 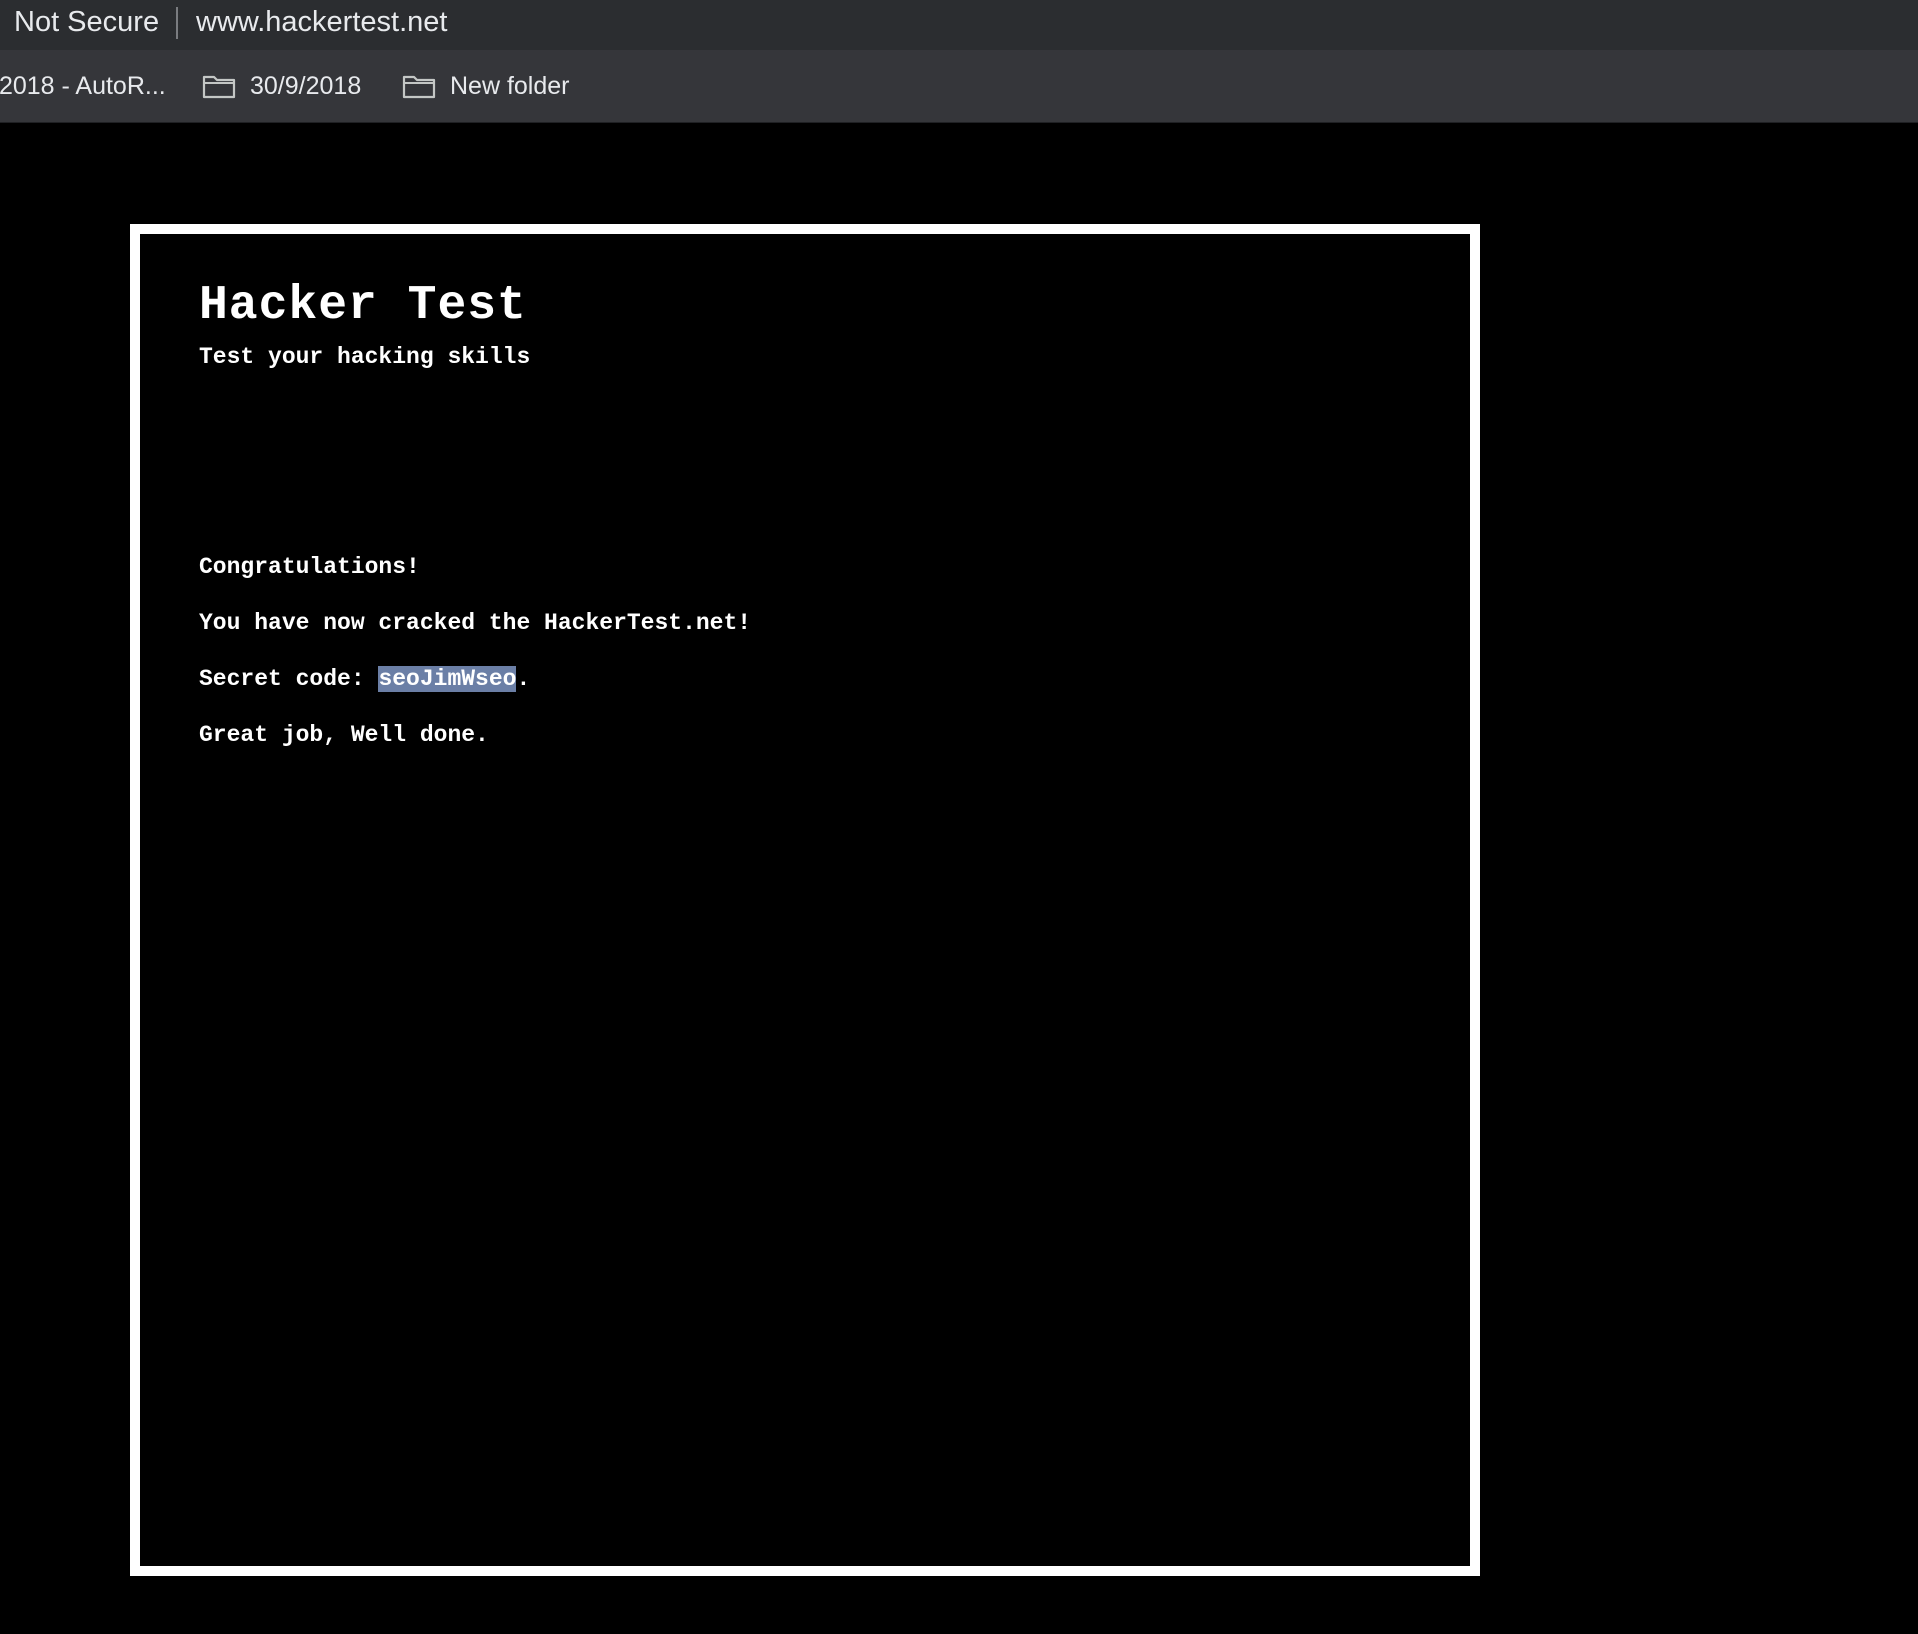 I want to click on site-title: Hacker Test, so click(x=363, y=306).